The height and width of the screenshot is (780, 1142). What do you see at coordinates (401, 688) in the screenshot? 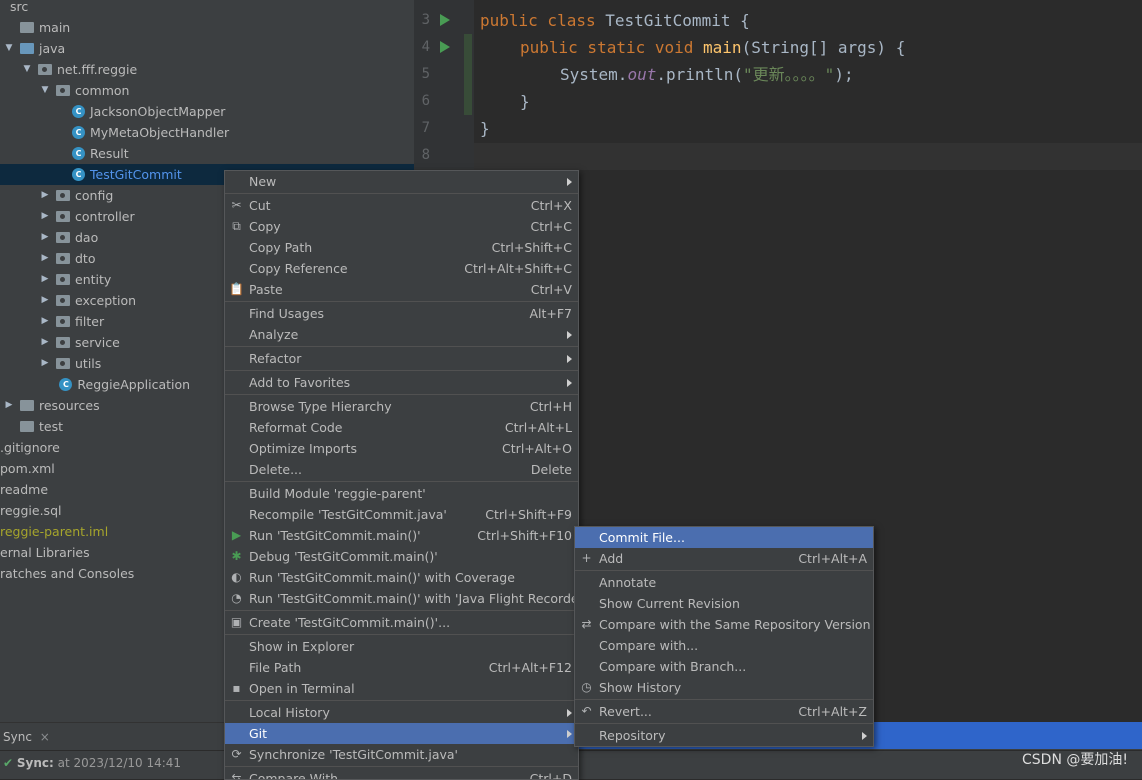
I see `menu-item-open-in-terminal: ▪ Open in Terminal` at bounding box center [401, 688].